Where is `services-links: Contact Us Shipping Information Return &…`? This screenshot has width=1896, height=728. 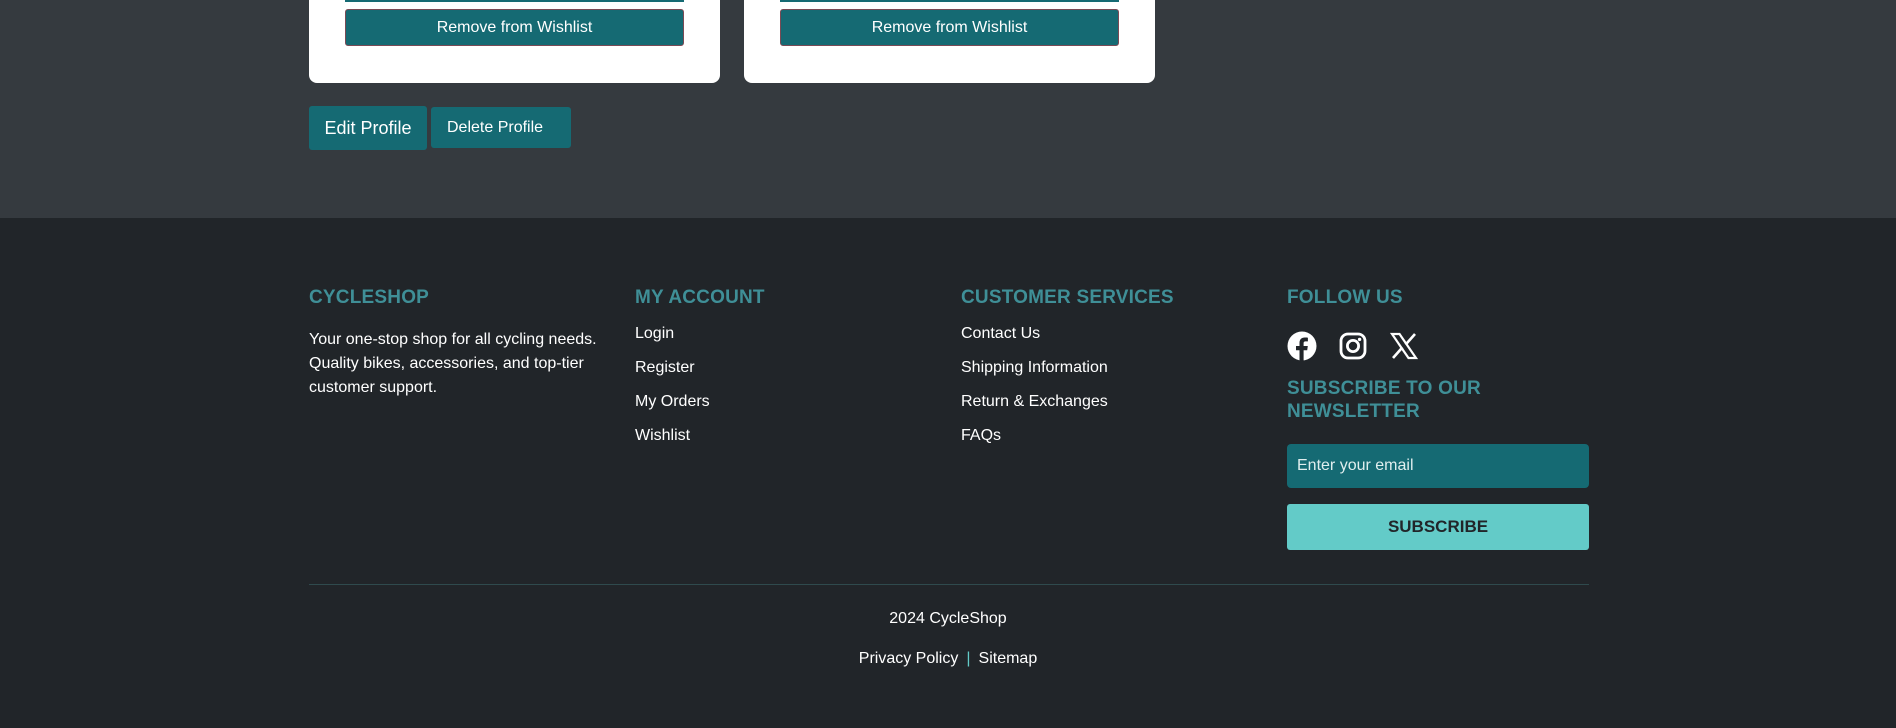
services-links: Contact Us Shipping Information Return &… is located at coordinates (1101, 385).